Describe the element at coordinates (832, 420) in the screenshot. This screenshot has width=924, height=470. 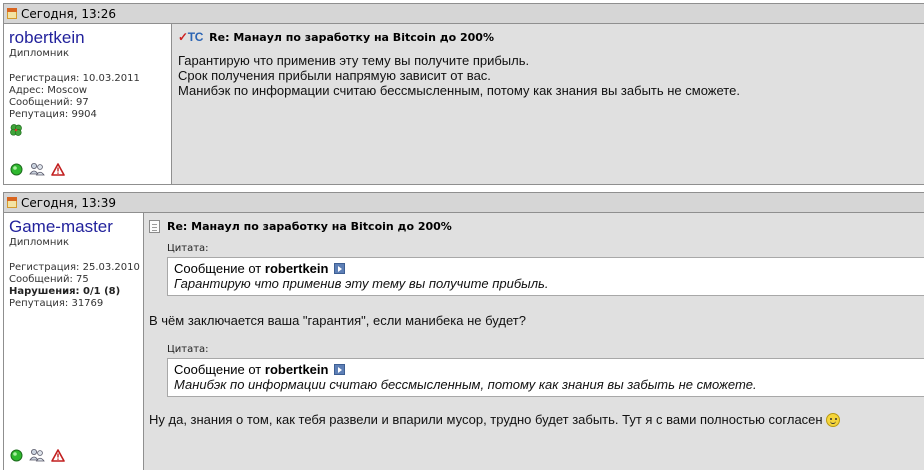
I see `smiley-icon` at that location.